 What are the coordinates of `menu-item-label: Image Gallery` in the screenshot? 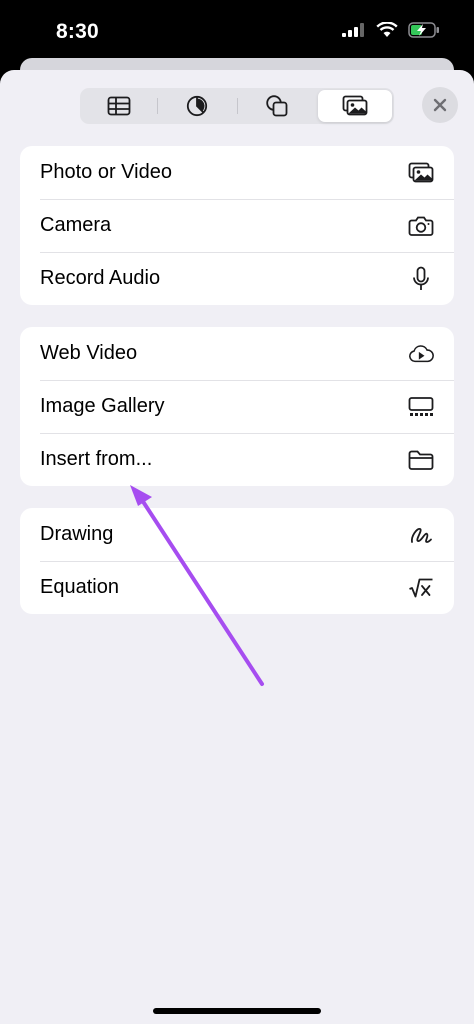 It's located at (102, 406).